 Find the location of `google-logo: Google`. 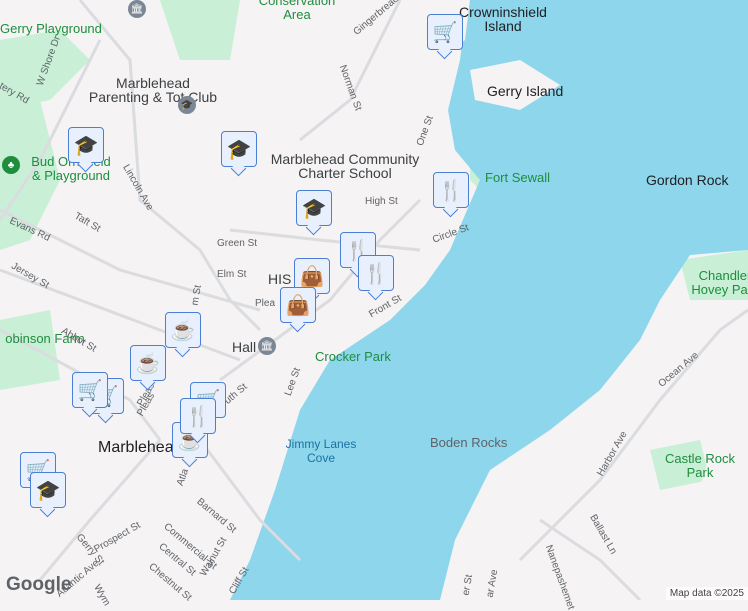

google-logo: Google is located at coordinates (38, 585).